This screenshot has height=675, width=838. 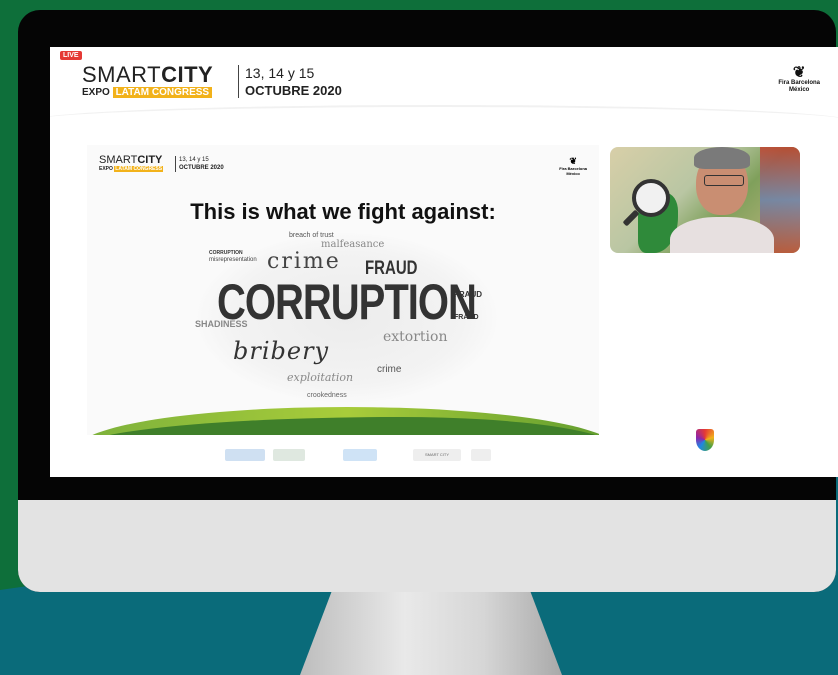 What do you see at coordinates (139, 169) in the screenshot?
I see `slide-brand-latam: LATAM CONGRESS` at bounding box center [139, 169].